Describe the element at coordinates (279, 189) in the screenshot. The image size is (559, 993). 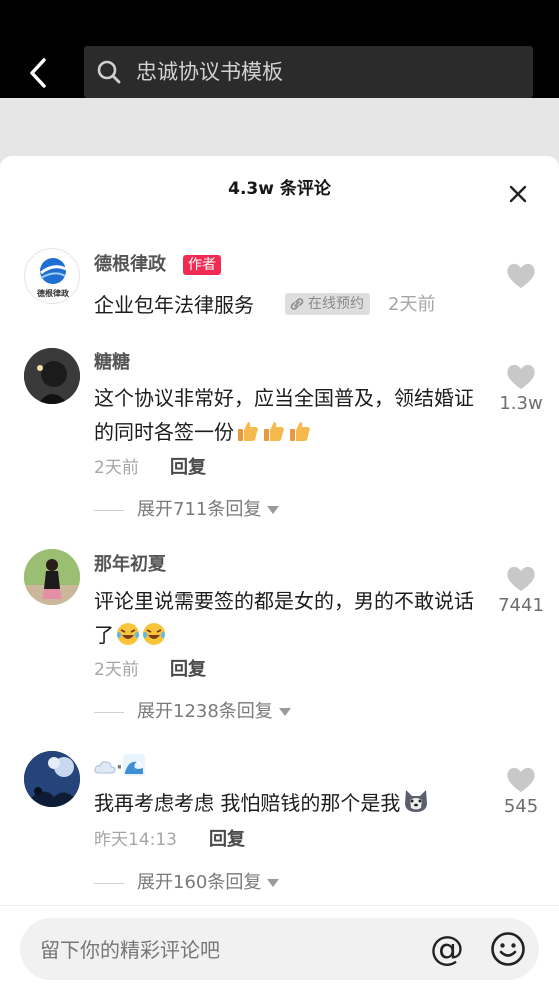
I see `comments-count-title: 4.3w 条评论` at that location.